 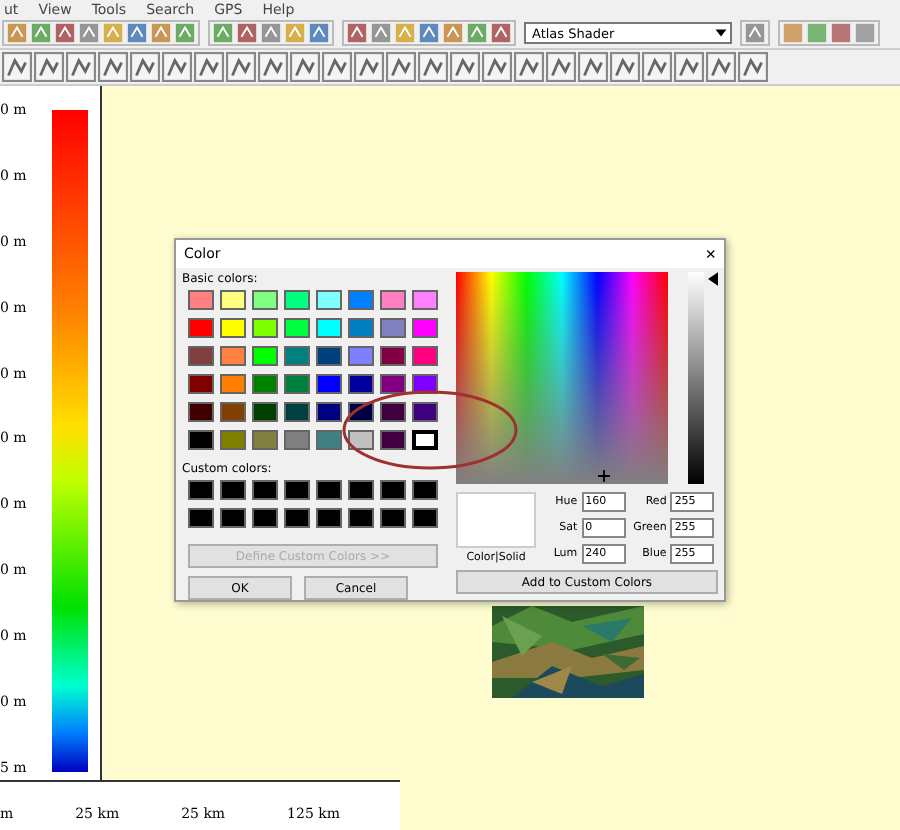 What do you see at coordinates (562, 378) in the screenshot?
I see `color-spectrum` at bounding box center [562, 378].